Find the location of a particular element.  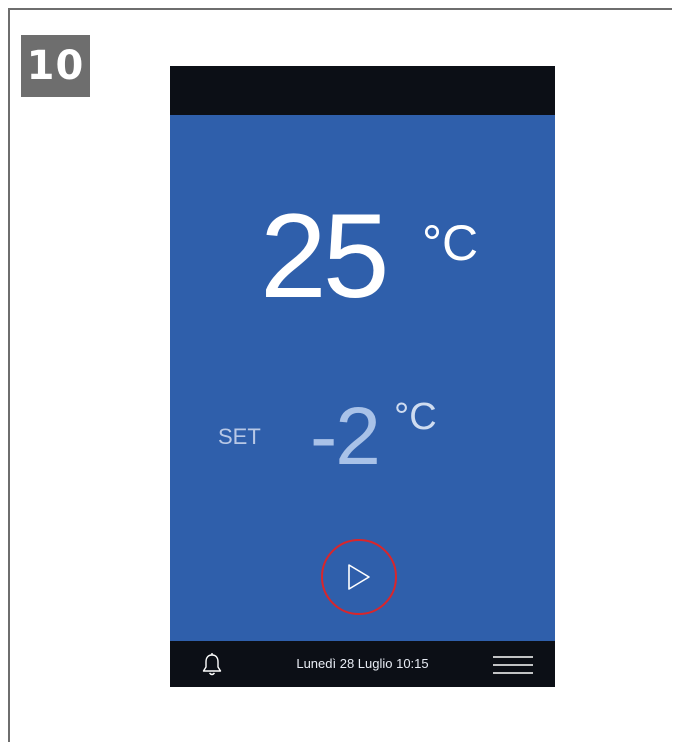

set-label: SET is located at coordinates (239, 436).